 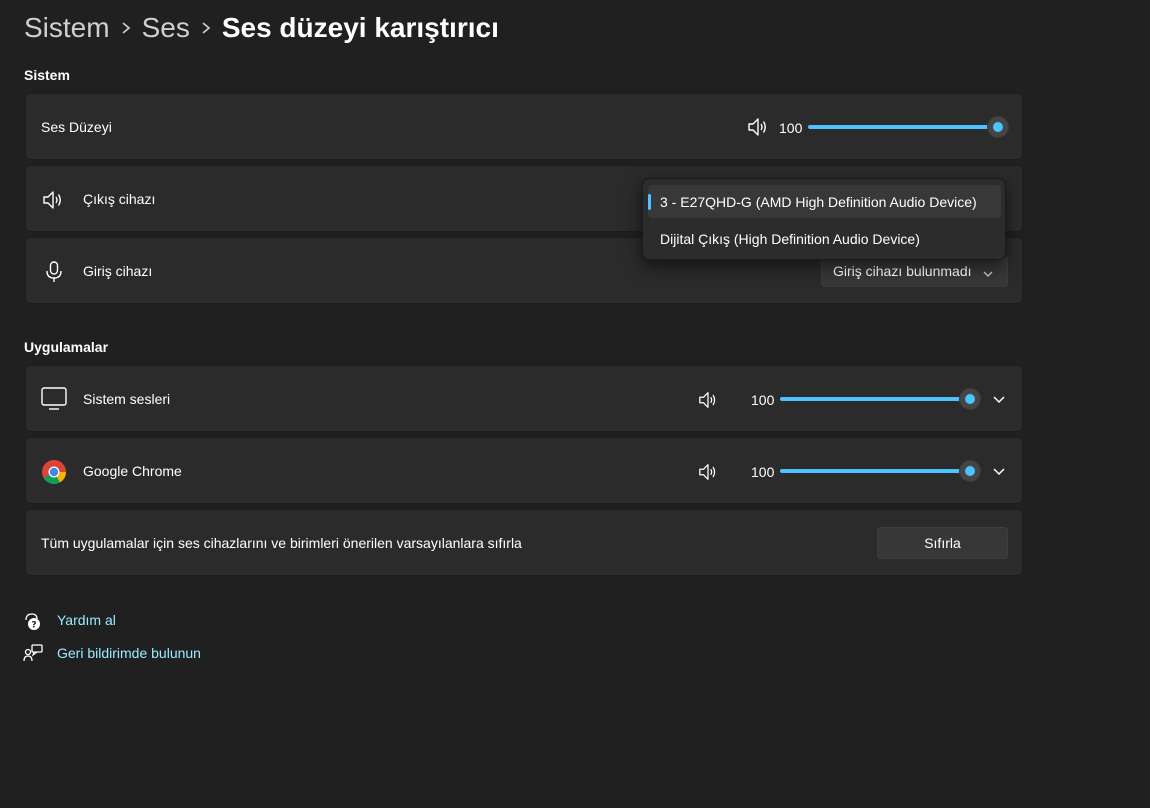 I want to click on breadcrumb: Sistem Ses Ses düzeyi karıştırıcı, so click(x=261, y=28).